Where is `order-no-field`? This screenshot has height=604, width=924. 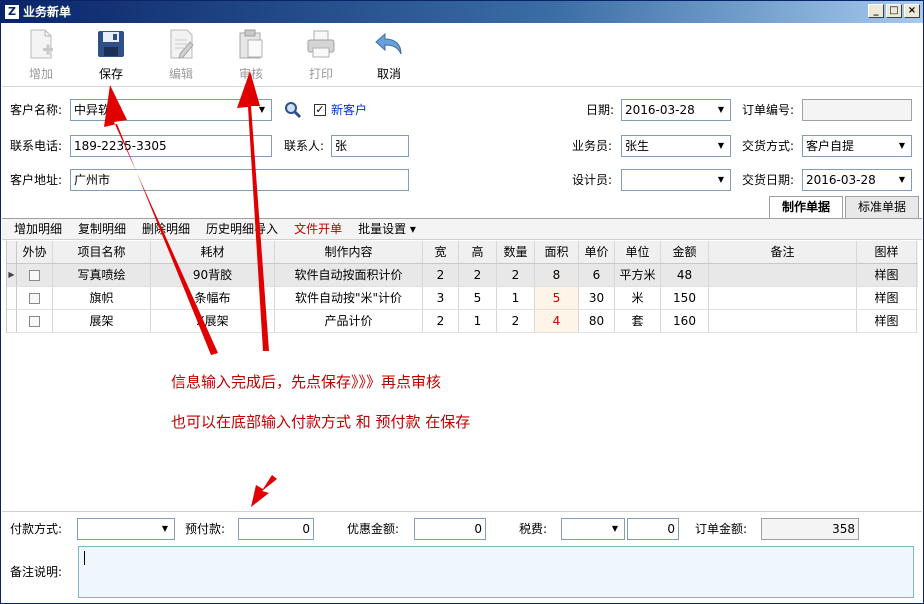
order-no-field is located at coordinates (857, 110).